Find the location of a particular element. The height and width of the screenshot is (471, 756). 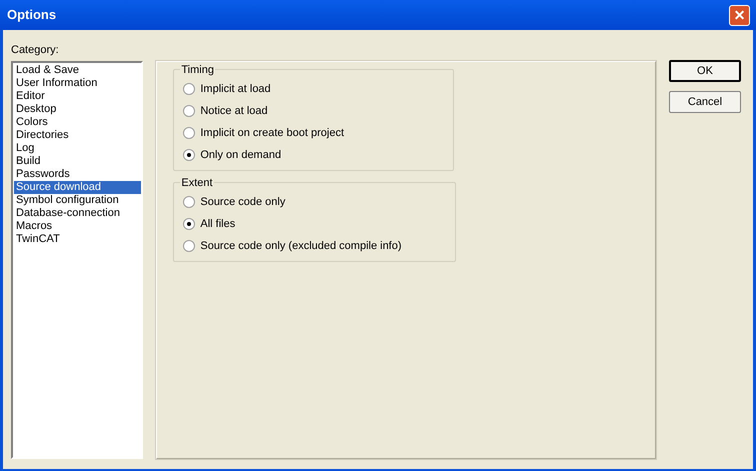

radio-option: Source code only is located at coordinates (315, 202).